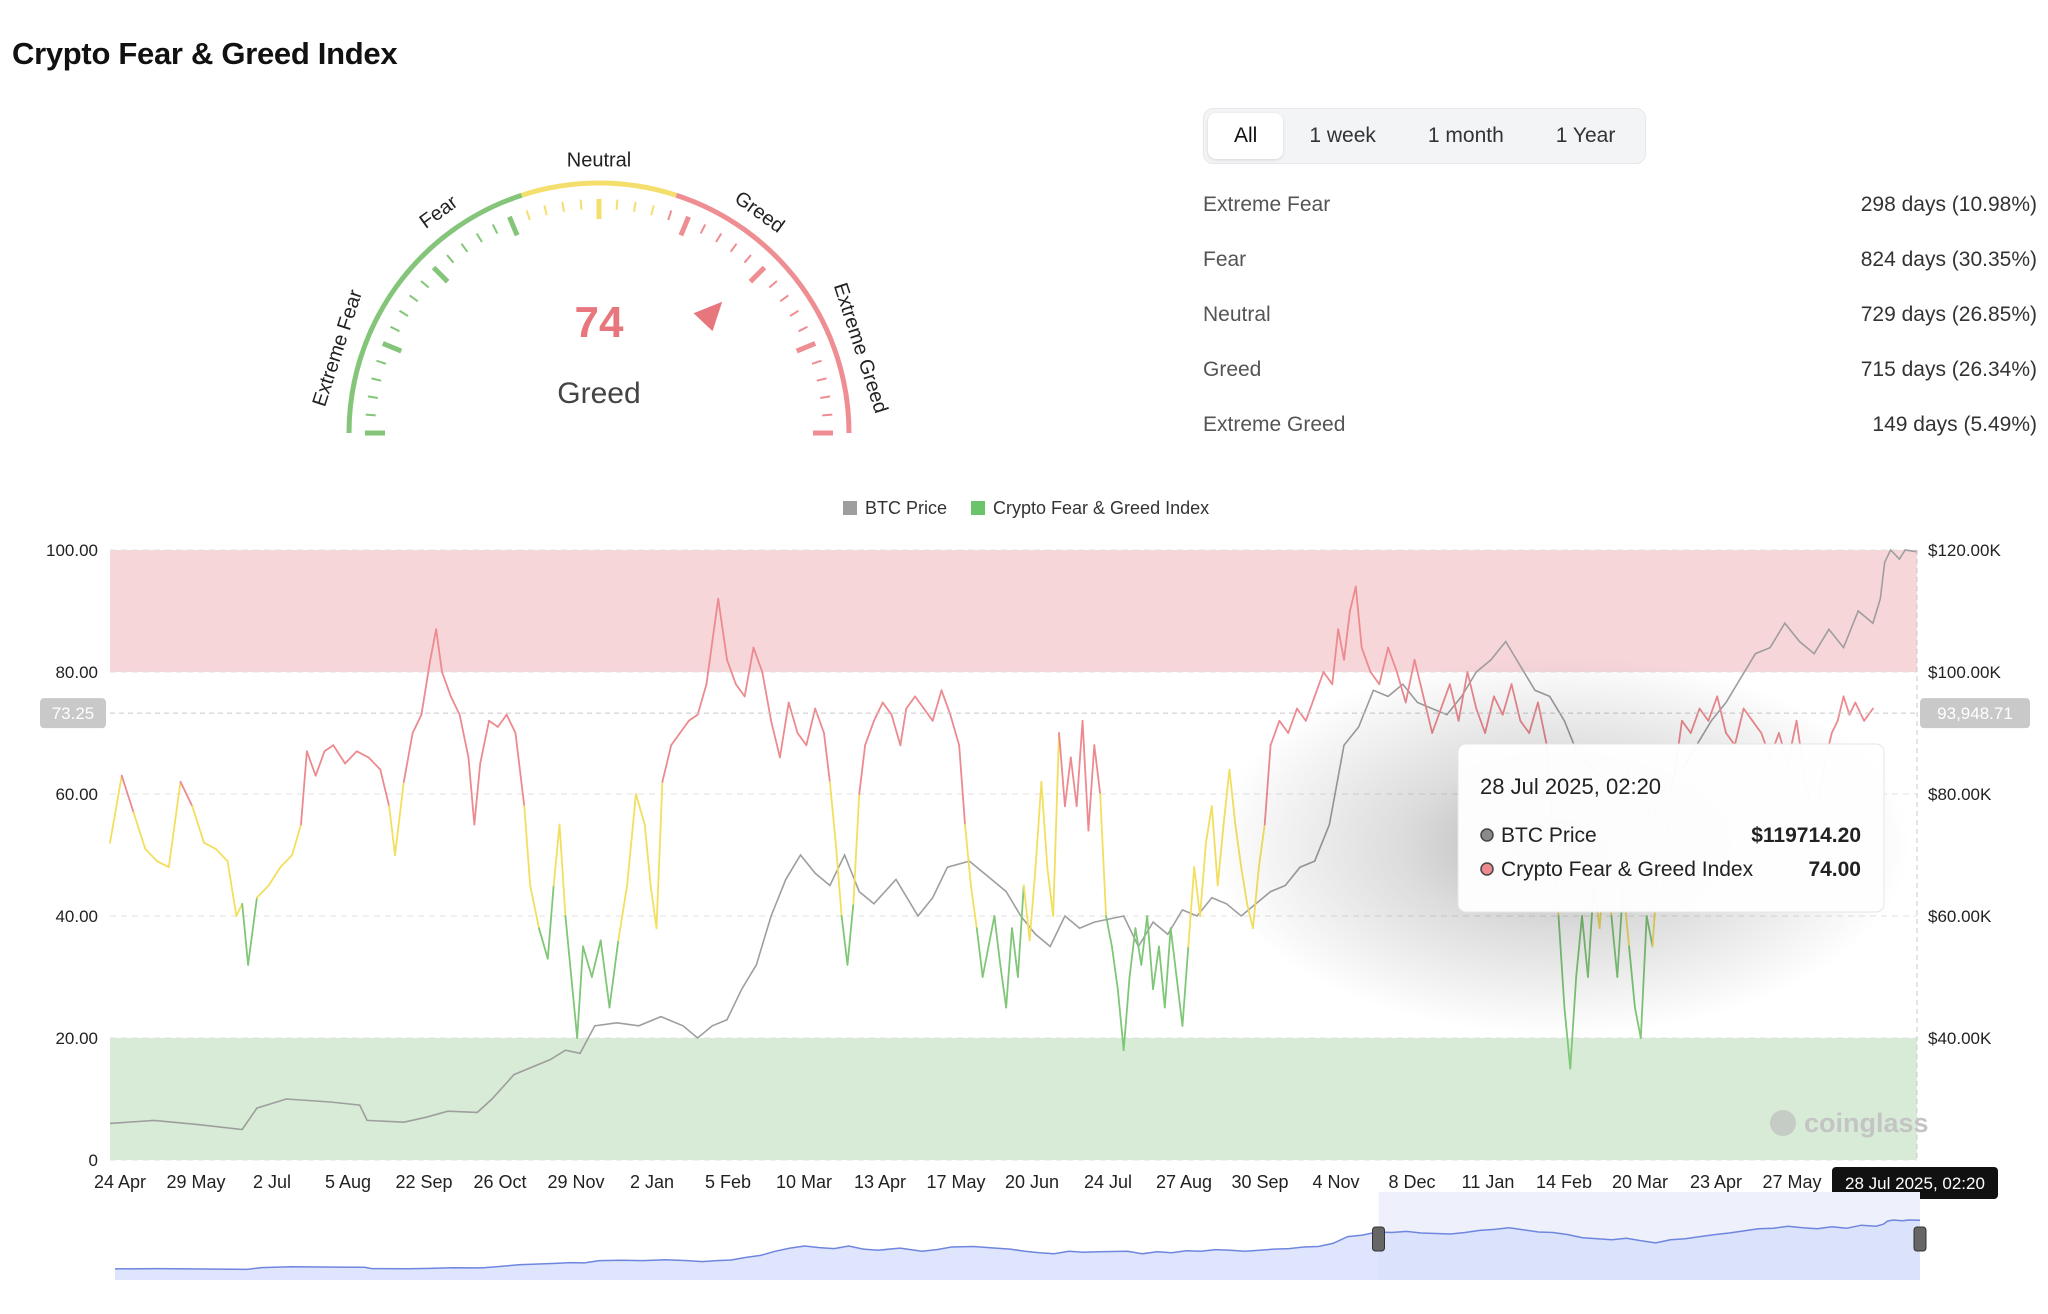 The height and width of the screenshot is (1314, 2048). Describe the element at coordinates (880, 1182) in the screenshot. I see `x-tick: 13 Apr` at that location.